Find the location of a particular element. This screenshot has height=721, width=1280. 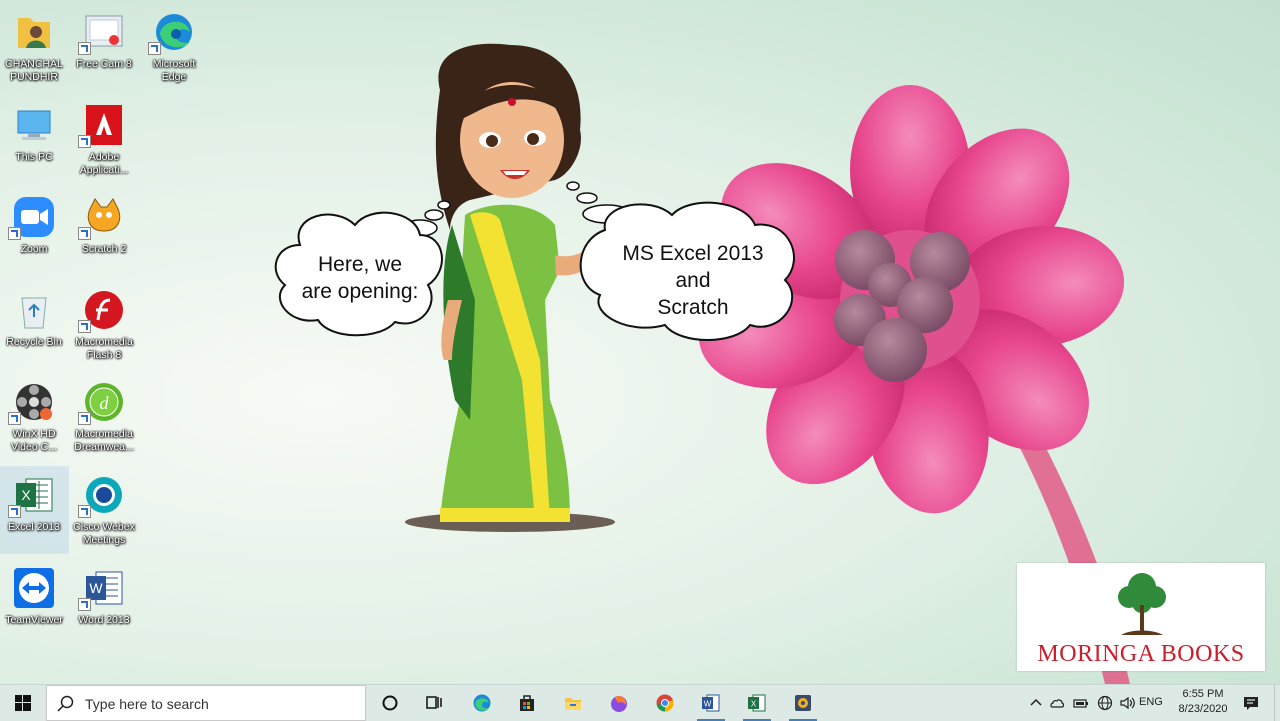

tray-battery is located at coordinates (1081, 703).